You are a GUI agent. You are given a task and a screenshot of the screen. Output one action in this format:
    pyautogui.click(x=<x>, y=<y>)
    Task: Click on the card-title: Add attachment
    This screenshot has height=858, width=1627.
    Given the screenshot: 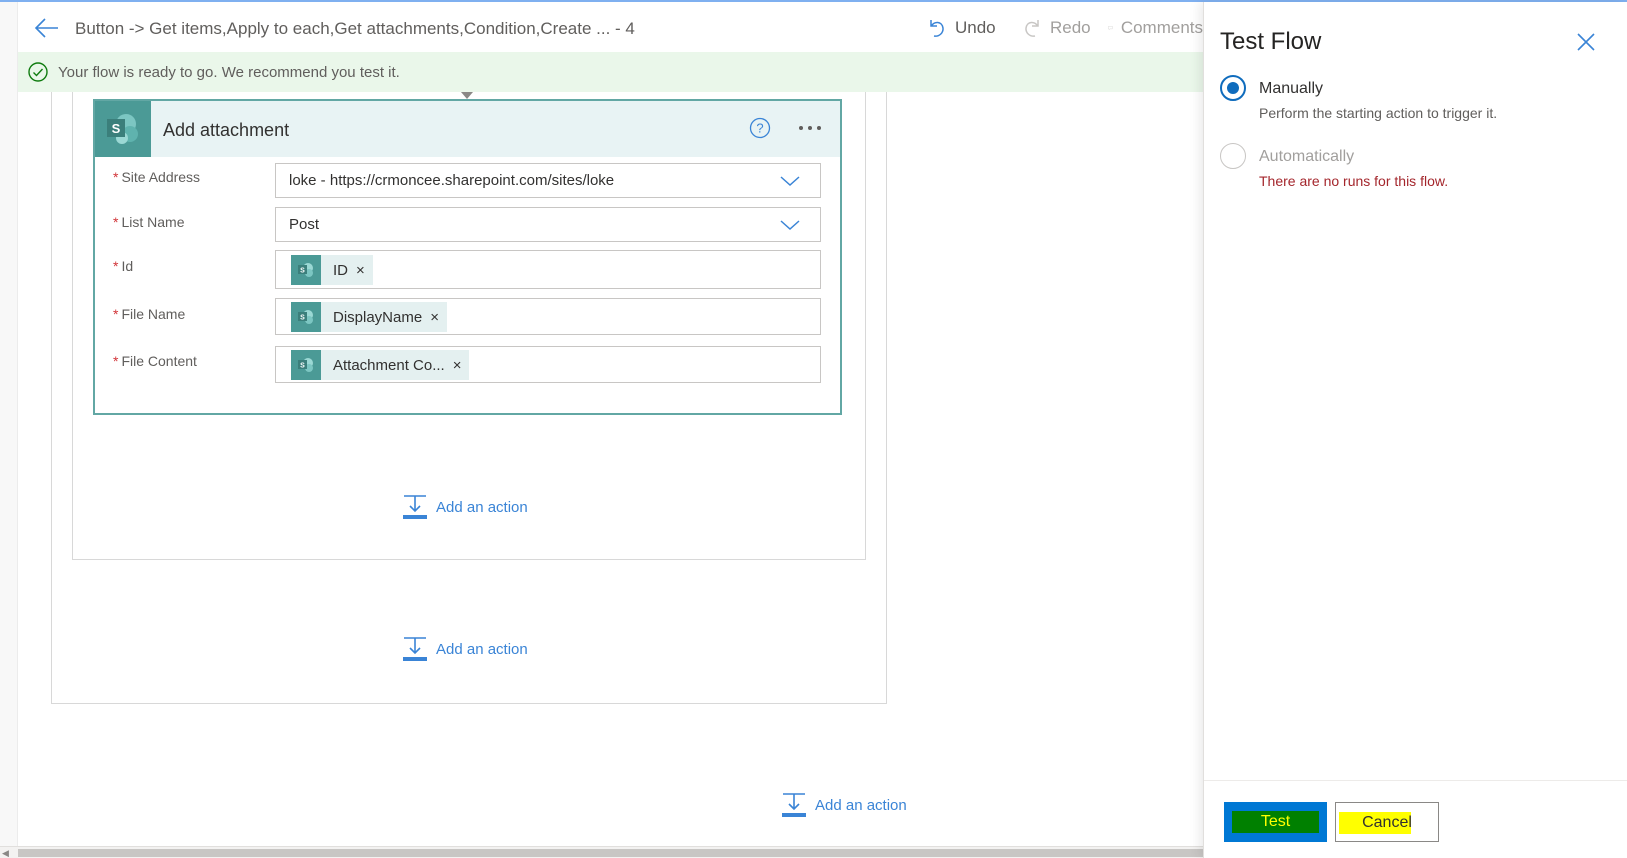 What is the action you would take?
    pyautogui.click(x=226, y=130)
    